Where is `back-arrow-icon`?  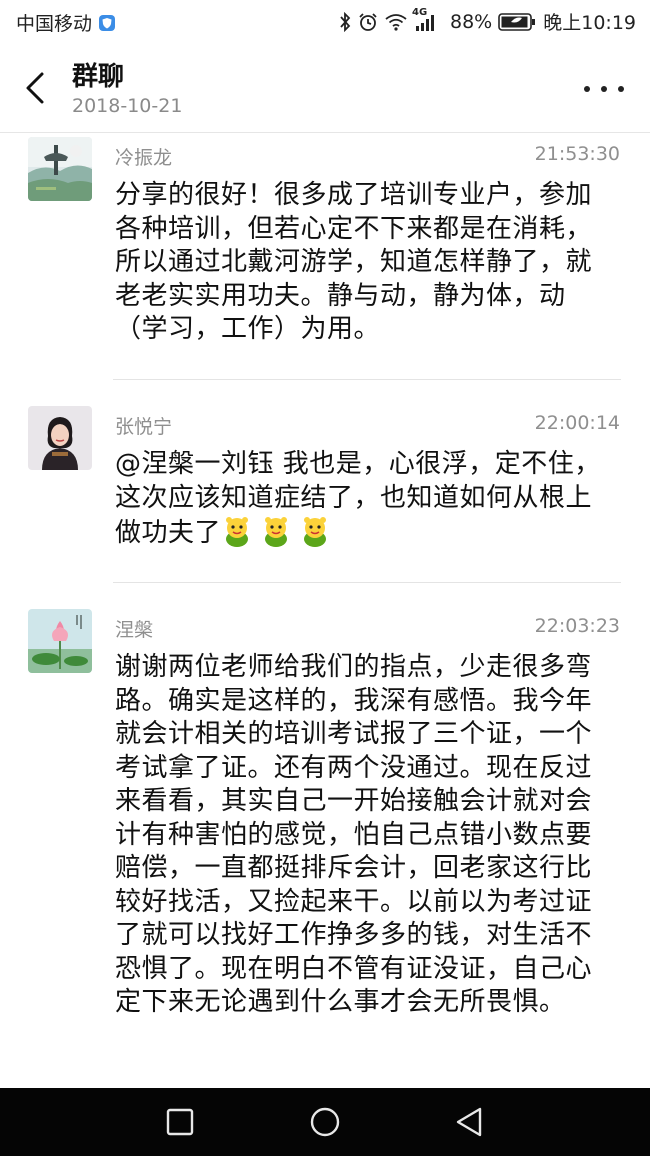
back-arrow-icon is located at coordinates (37, 88).